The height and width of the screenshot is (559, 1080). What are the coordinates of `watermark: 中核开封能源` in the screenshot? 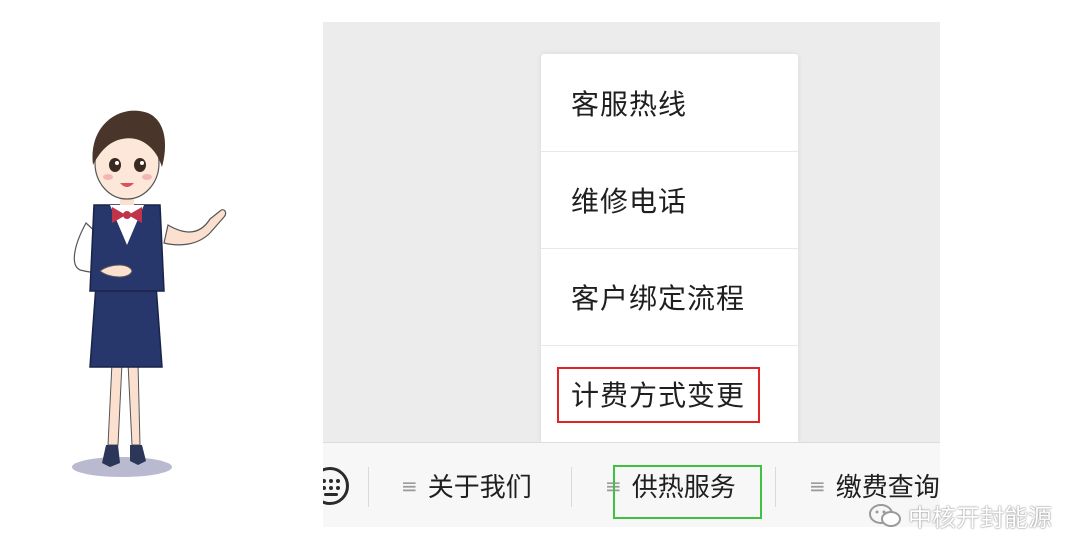 It's located at (960, 515).